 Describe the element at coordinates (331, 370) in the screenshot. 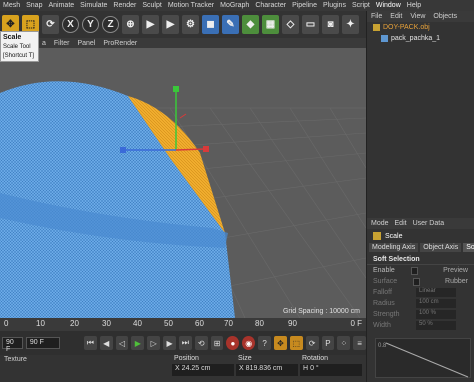

I see `rotation-h-field: H0 °` at that location.